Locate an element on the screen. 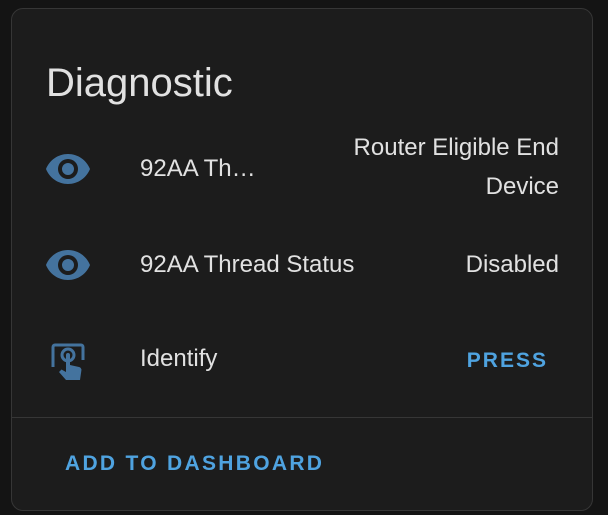  entity-name: 92AA Thread Status is located at coordinates (247, 264).